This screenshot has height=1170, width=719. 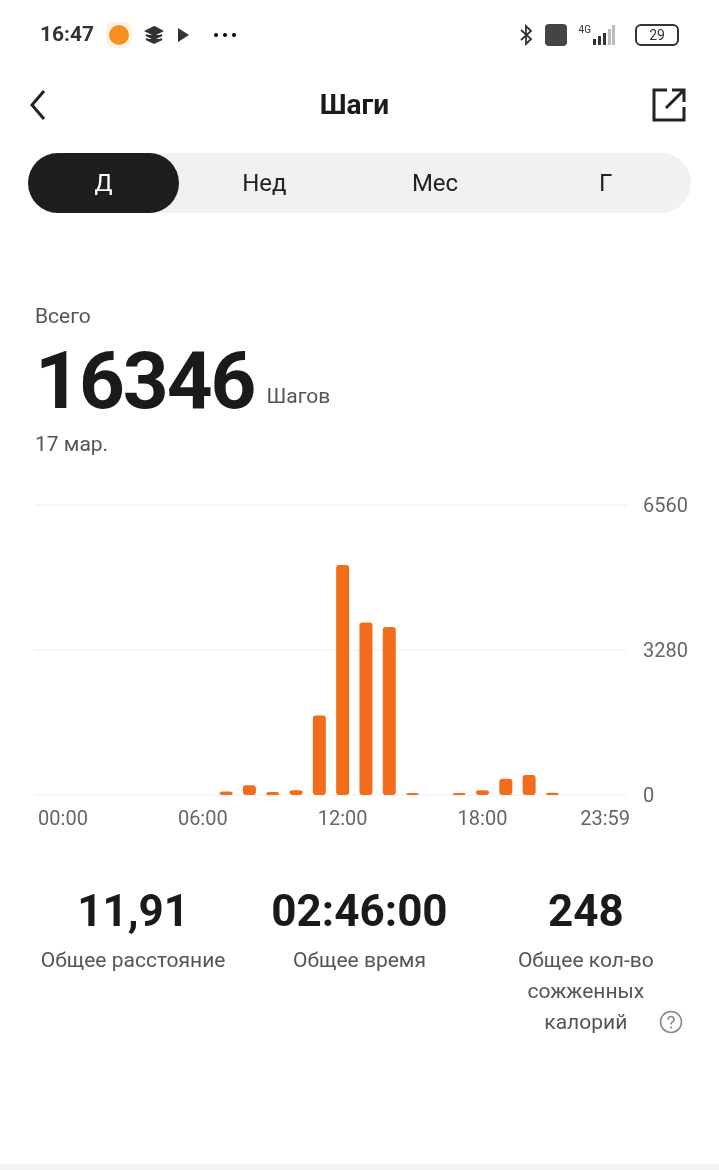 I want to click on share-icon, so click(x=669, y=105).